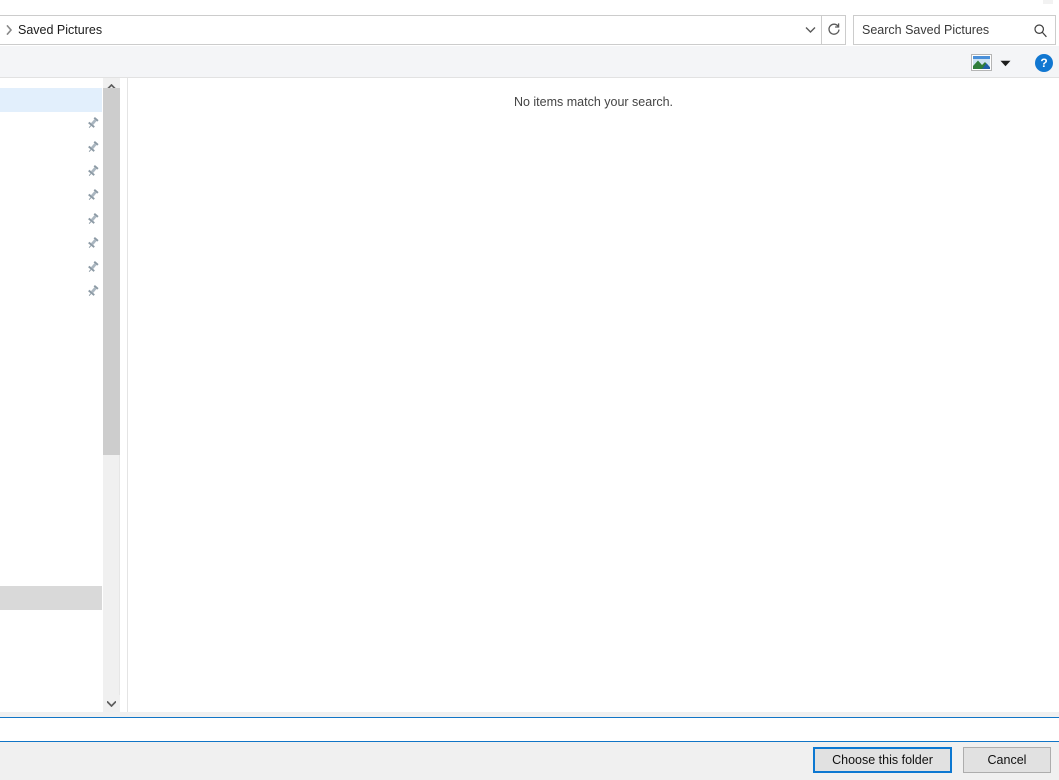 The height and width of the screenshot is (780, 1059). What do you see at coordinates (529, 729) in the screenshot?
I see `folder-name-input` at bounding box center [529, 729].